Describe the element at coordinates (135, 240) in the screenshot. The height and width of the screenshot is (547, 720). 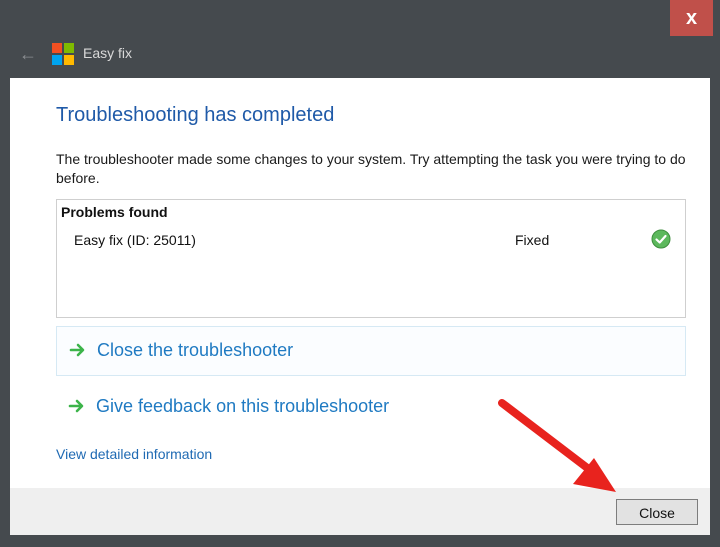
I see `problem-name: Easy fix (ID: 25011)` at that location.